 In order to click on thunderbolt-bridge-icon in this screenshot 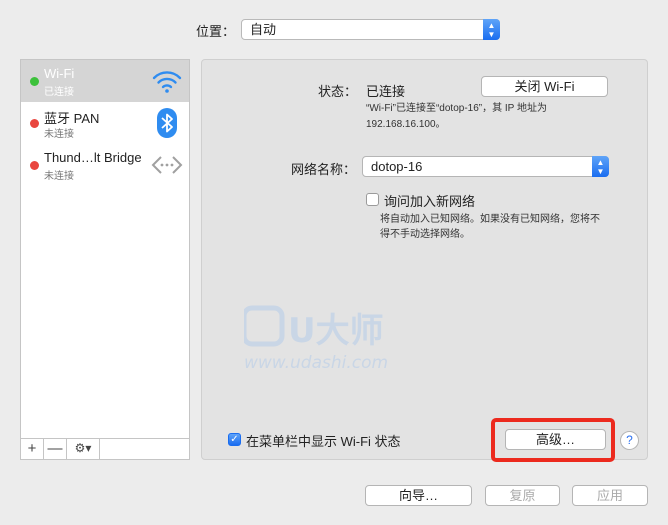, I will do `click(167, 165)`.